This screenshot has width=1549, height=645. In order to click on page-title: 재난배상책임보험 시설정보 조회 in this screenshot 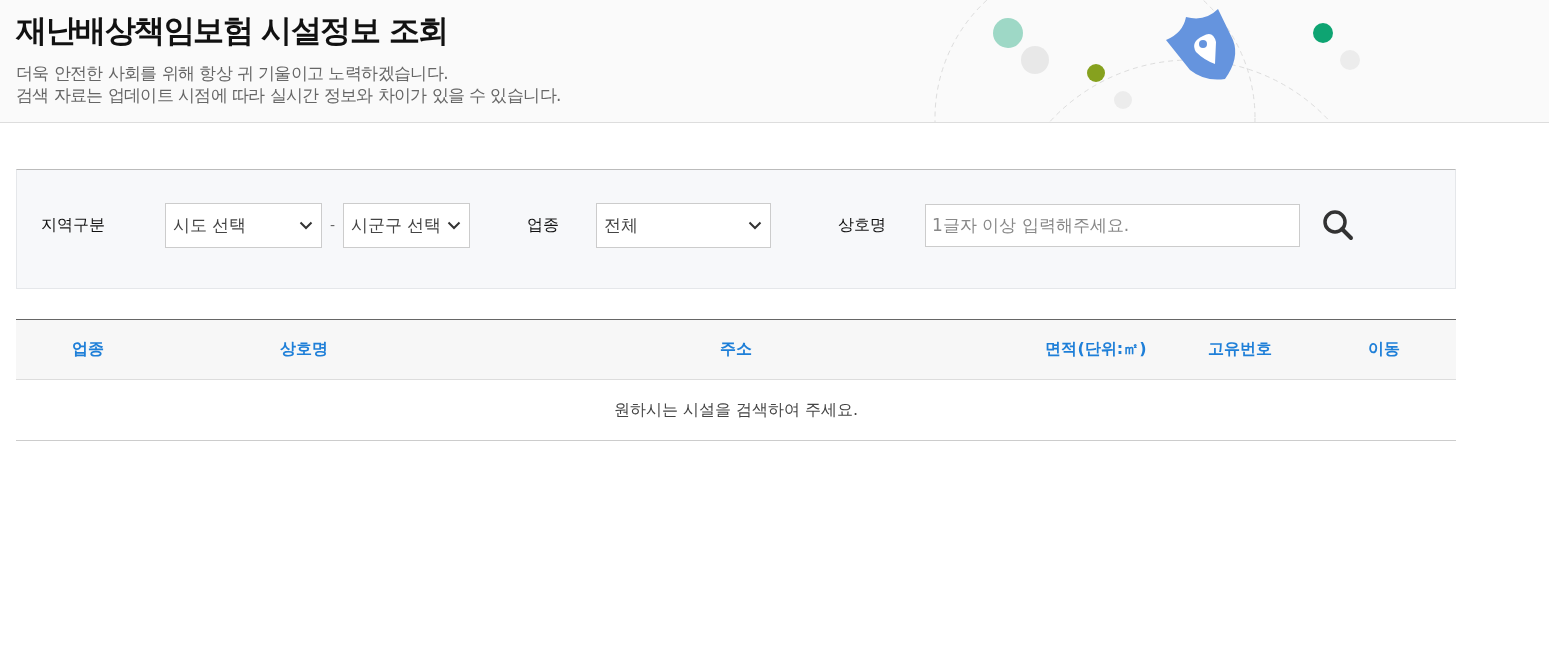, I will do `click(232, 30)`.